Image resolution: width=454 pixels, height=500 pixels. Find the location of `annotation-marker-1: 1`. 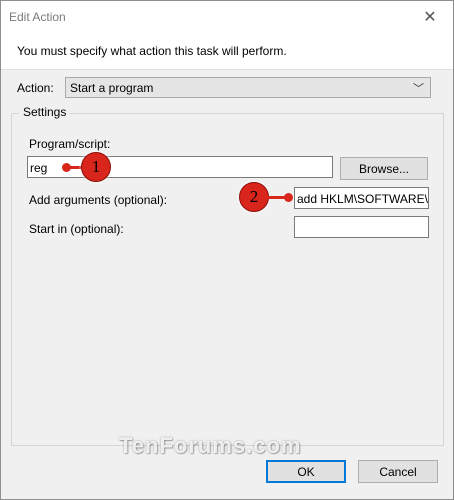

annotation-marker-1: 1 is located at coordinates (96, 167).